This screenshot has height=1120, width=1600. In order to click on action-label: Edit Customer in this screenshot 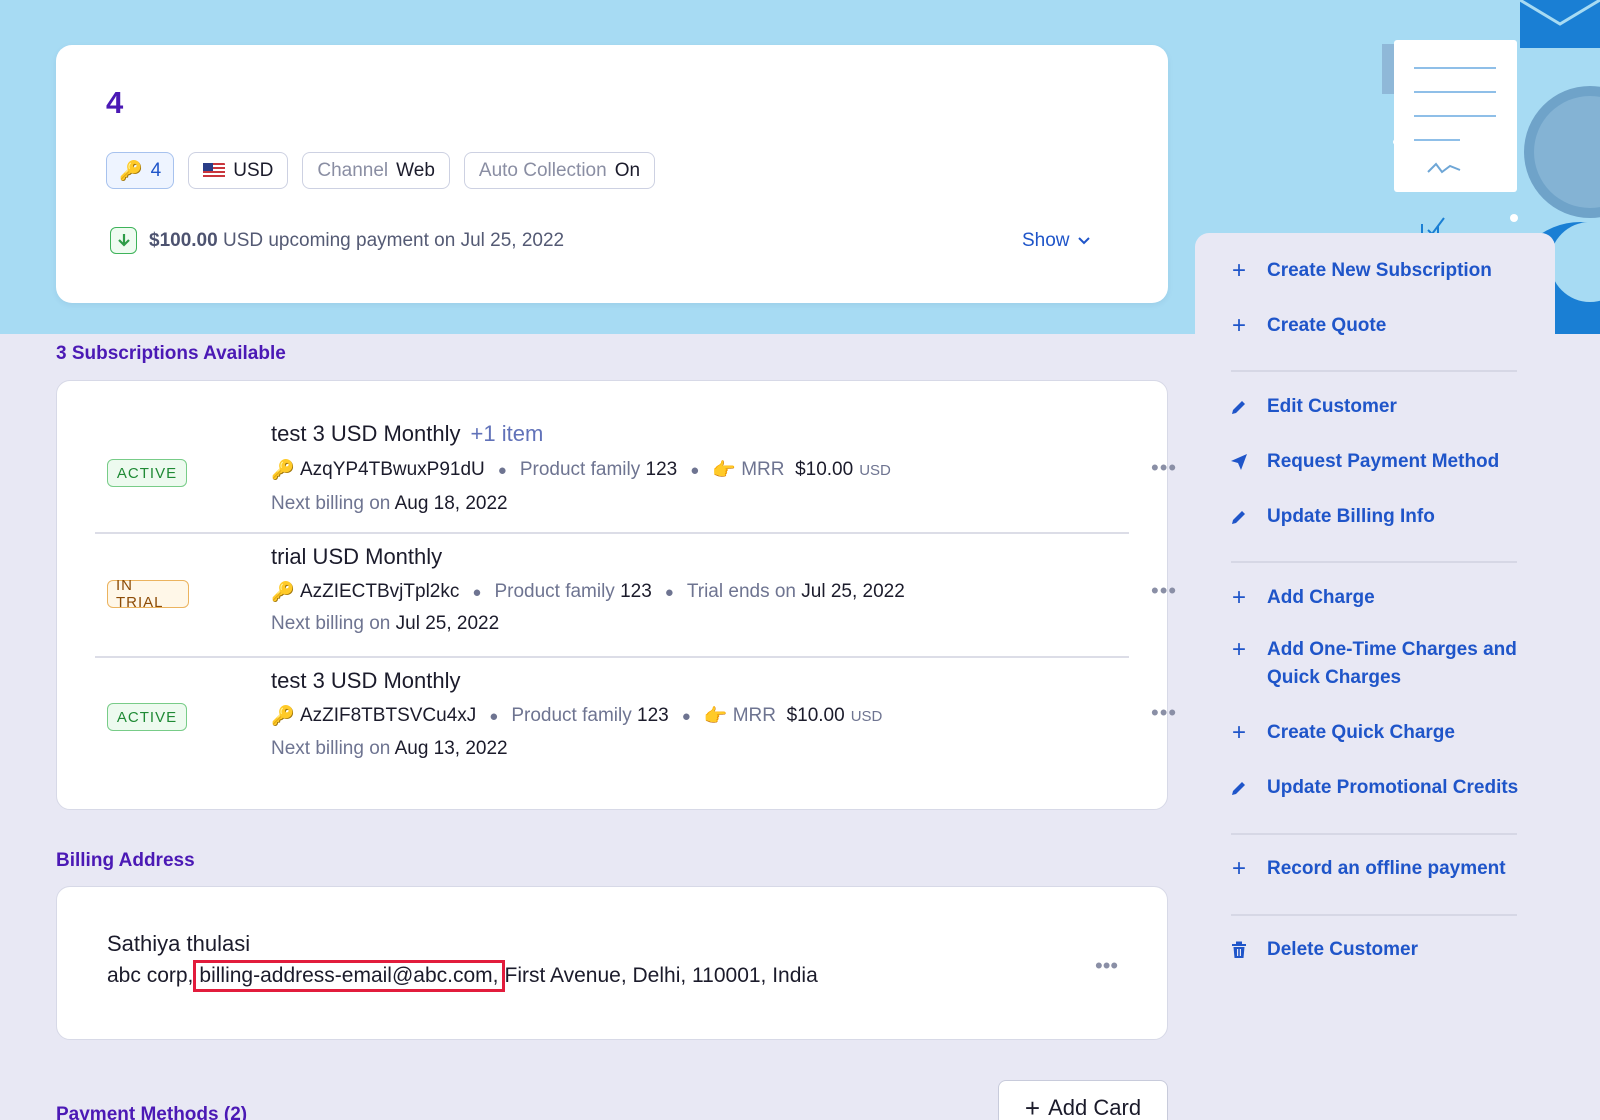, I will do `click(1332, 407)`.